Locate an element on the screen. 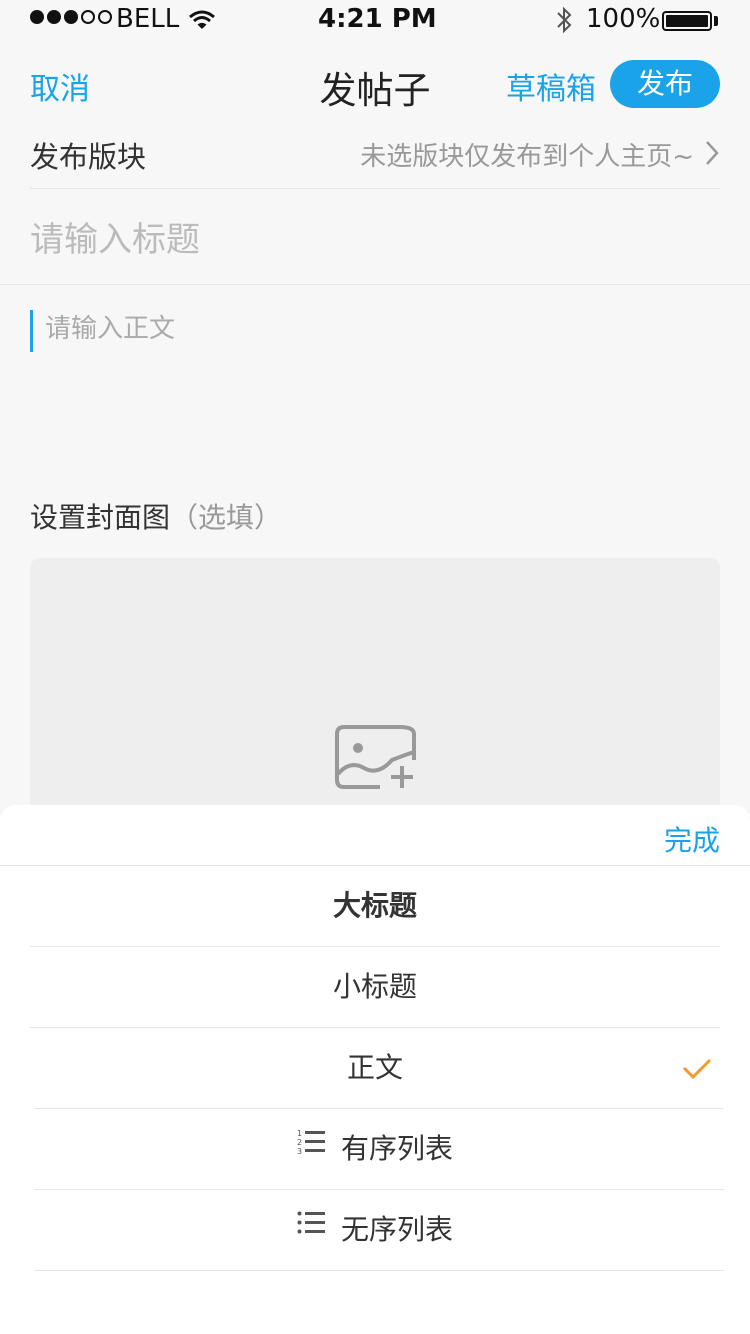  cover-optional-hint: （选填） is located at coordinates (226, 517).